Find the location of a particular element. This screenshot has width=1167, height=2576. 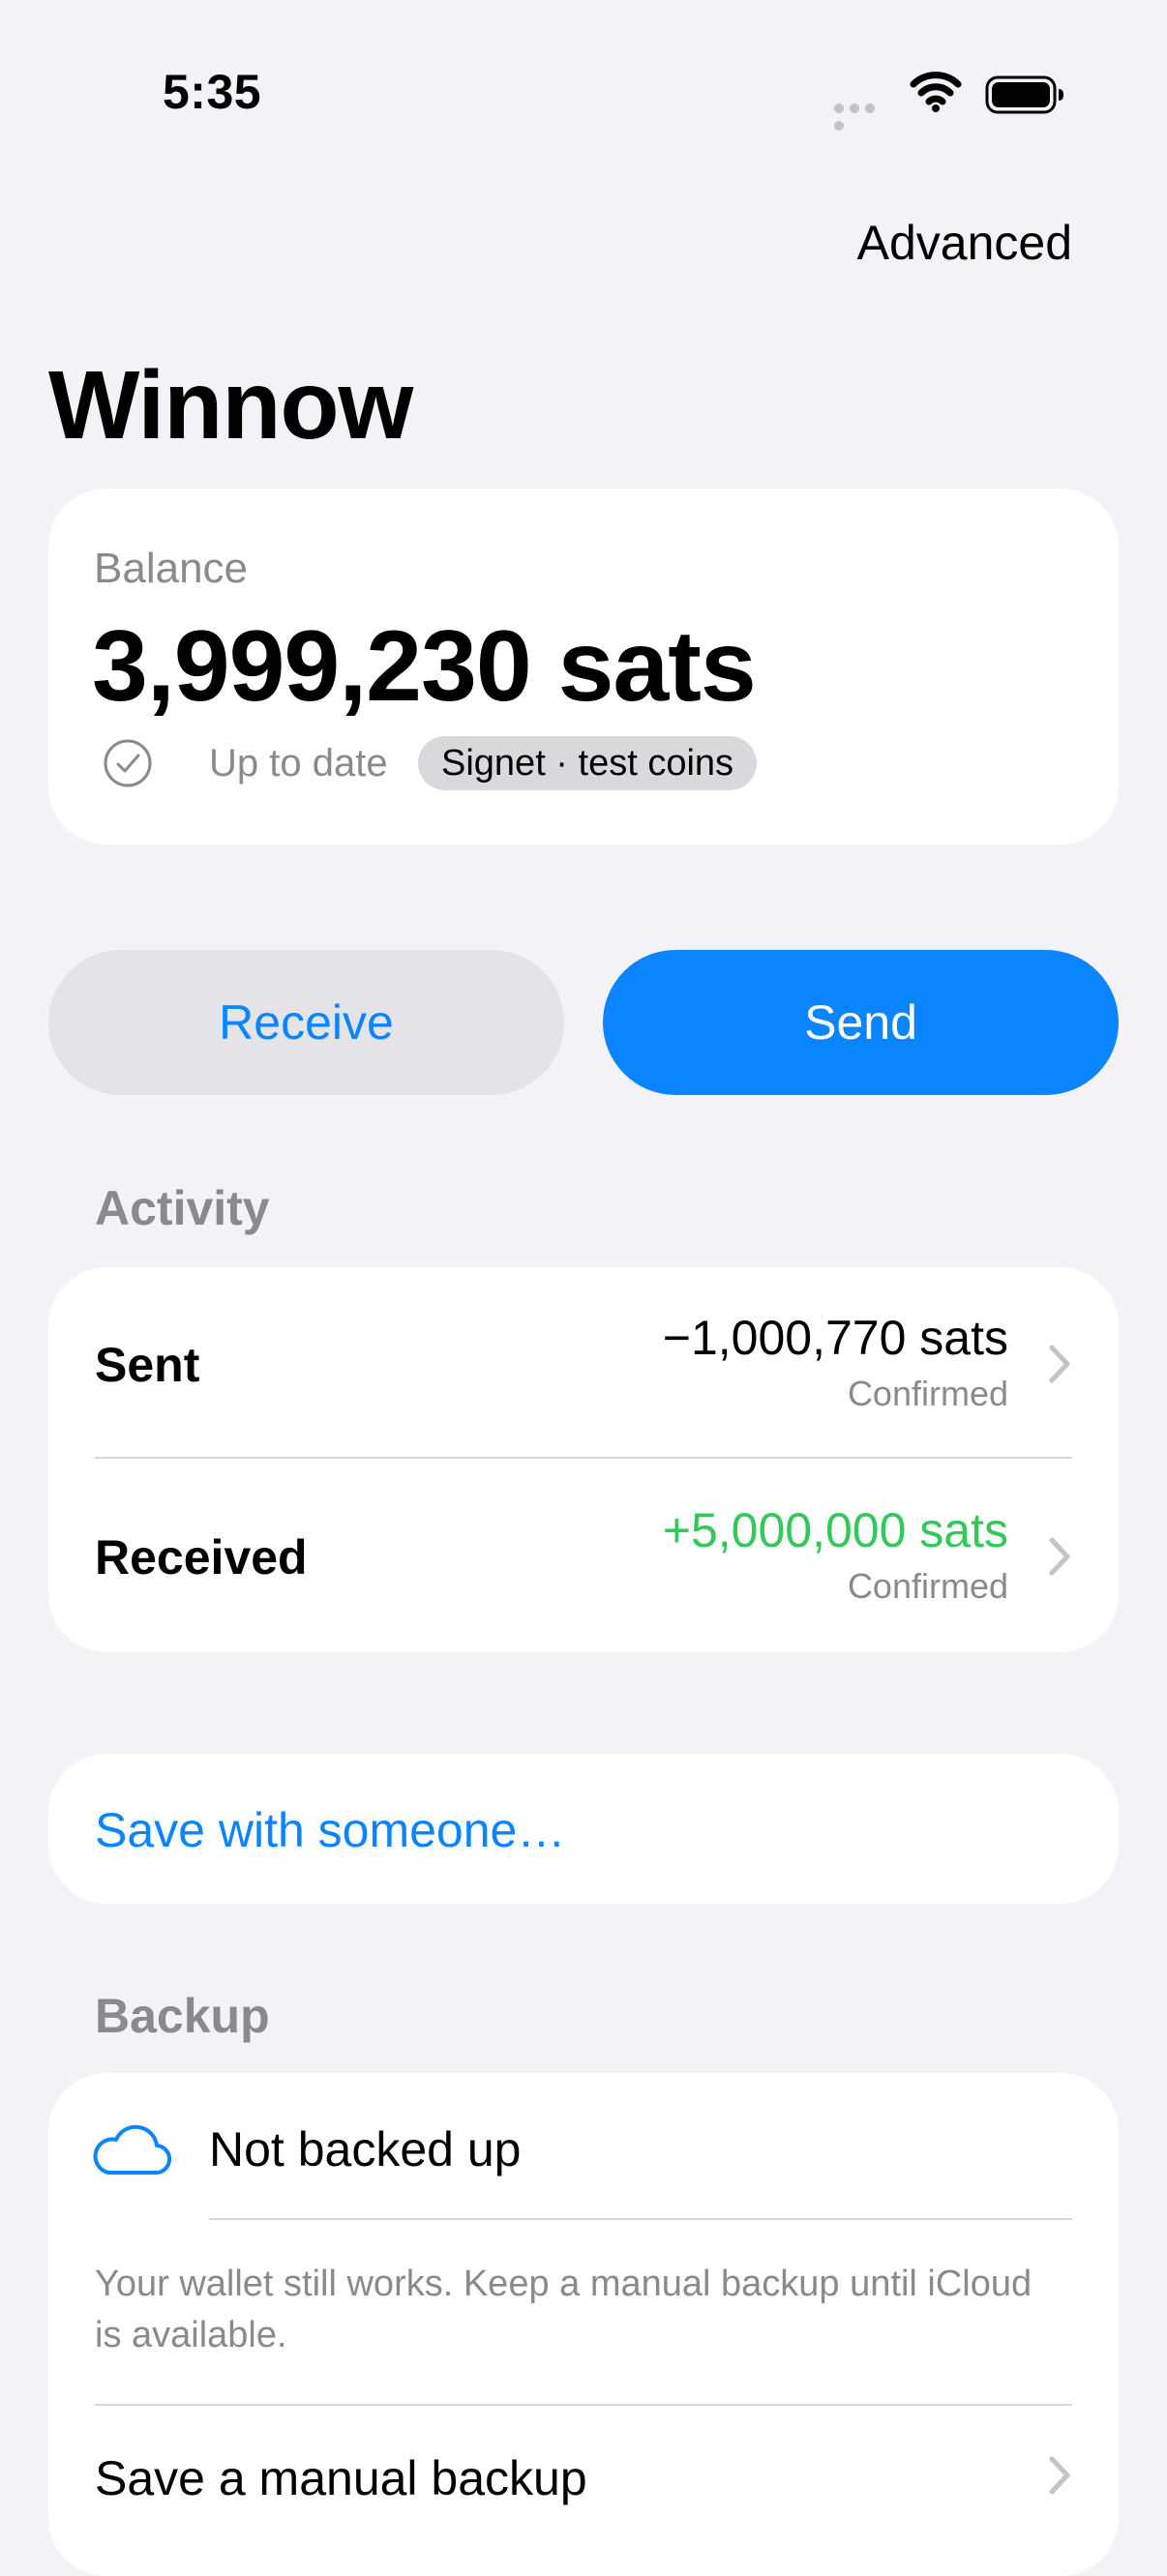

transaction-row-sent: Sent −1,000,770 sats Confirmed is located at coordinates (583, 1364).